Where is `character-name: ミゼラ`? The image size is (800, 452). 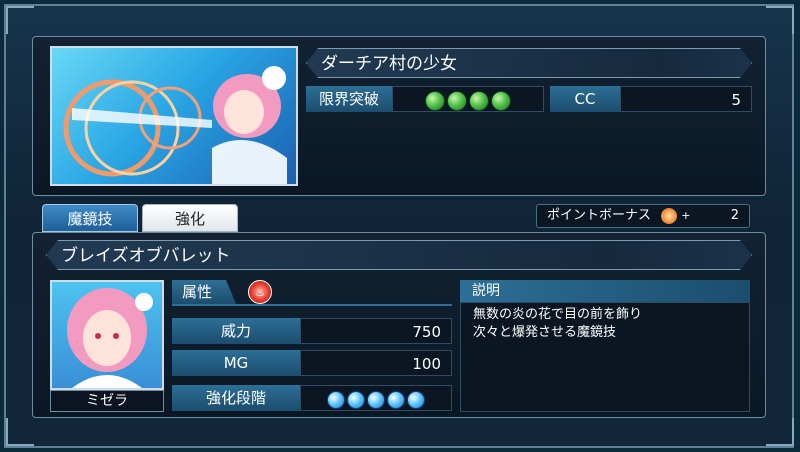
character-name: ミゼラ is located at coordinates (107, 401).